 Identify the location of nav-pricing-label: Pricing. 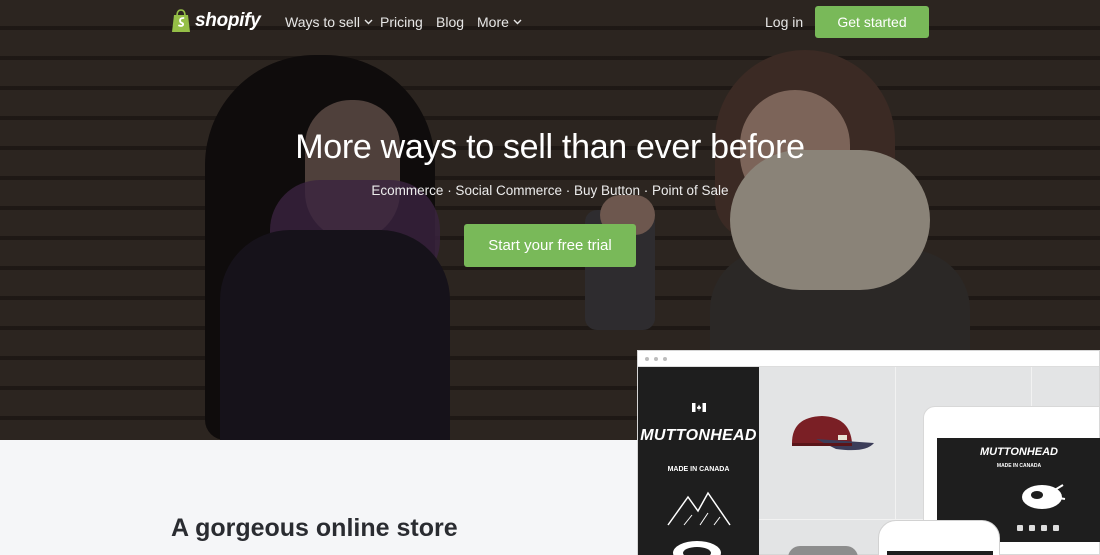
(401, 22).